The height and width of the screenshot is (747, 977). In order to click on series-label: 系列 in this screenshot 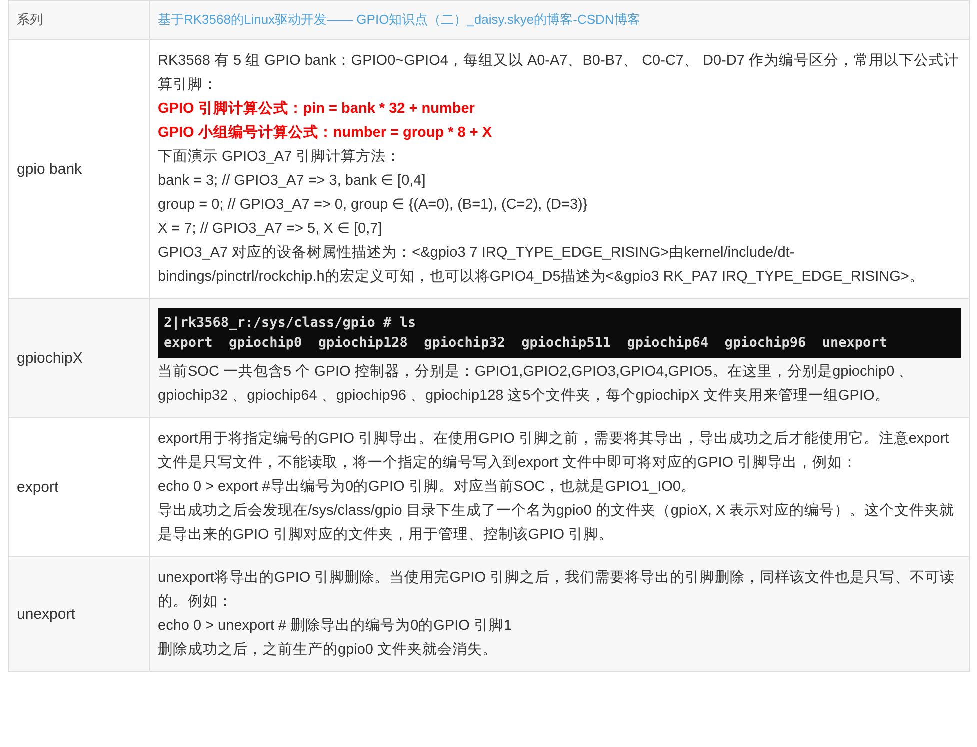, I will do `click(30, 20)`.